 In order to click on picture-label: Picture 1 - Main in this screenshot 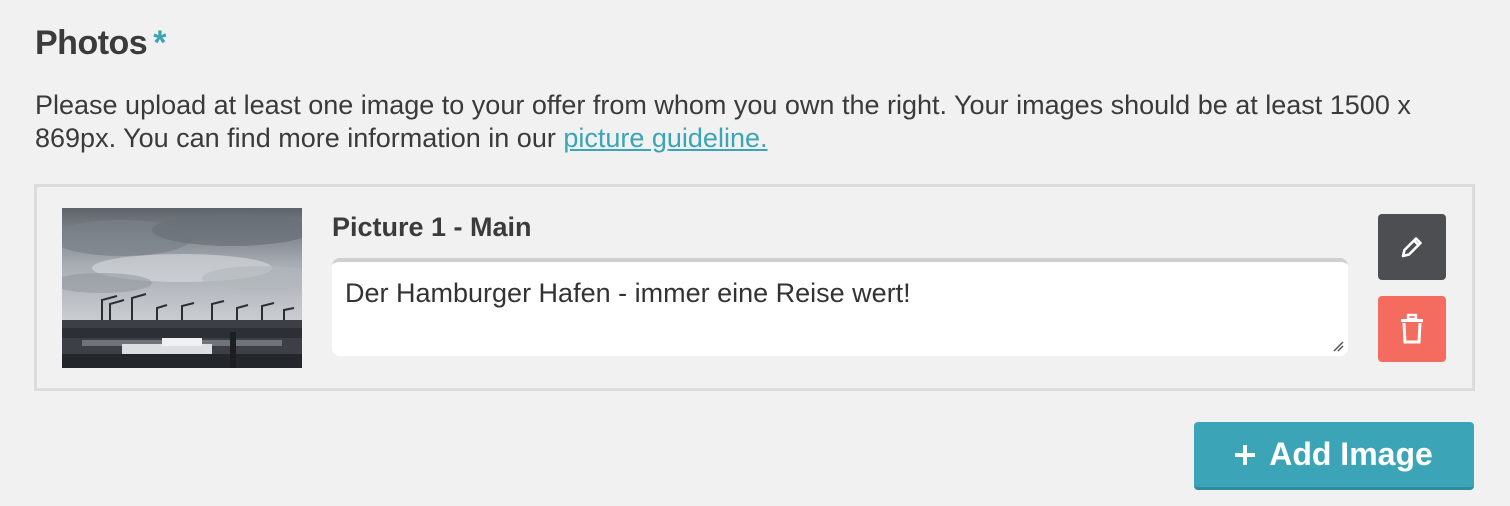, I will do `click(432, 227)`.